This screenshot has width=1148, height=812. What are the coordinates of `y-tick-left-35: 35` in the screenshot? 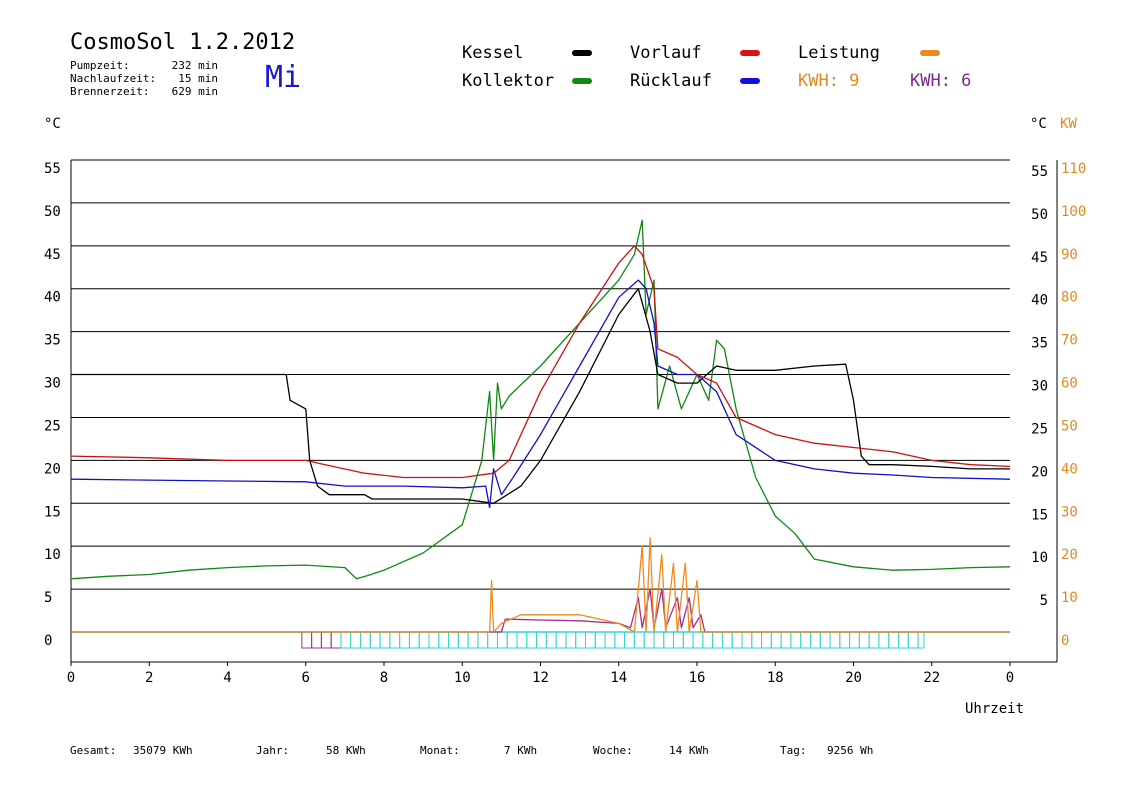 It's located at (52, 341).